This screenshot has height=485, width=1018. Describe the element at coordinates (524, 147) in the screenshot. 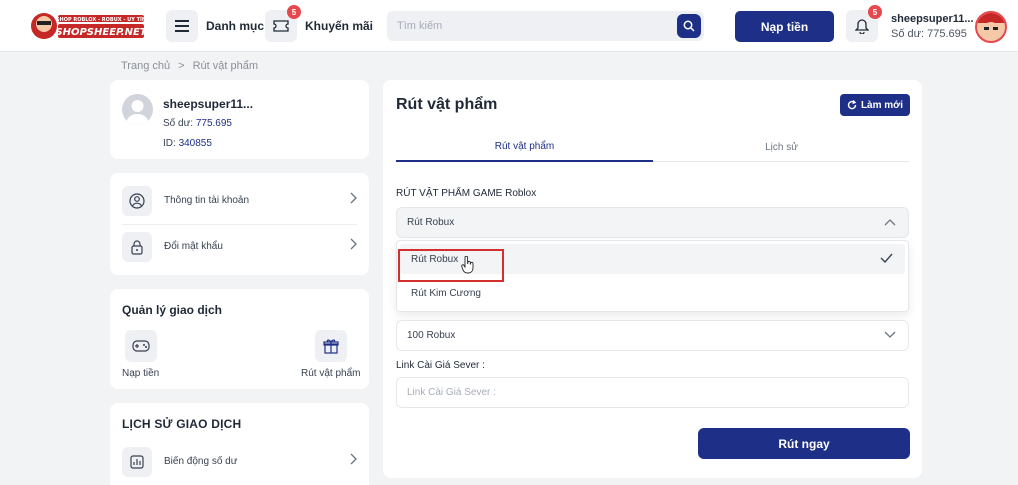

I see `tab-withdraw: Rút vật phẩm` at that location.